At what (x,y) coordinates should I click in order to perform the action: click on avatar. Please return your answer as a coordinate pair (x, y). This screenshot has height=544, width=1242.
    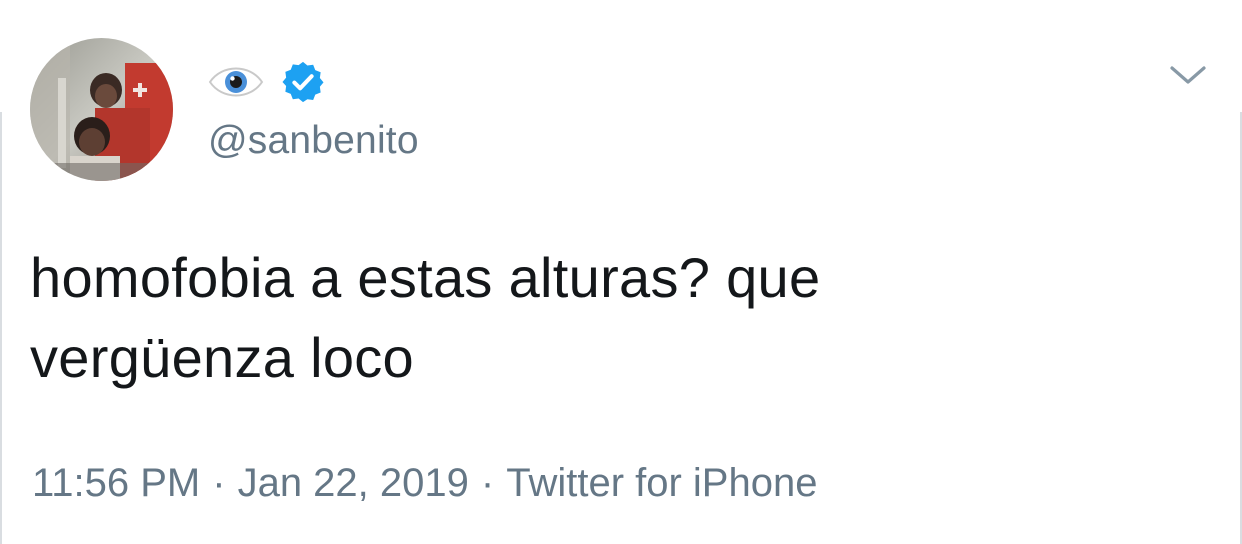
    Looking at the image, I should click on (101, 109).